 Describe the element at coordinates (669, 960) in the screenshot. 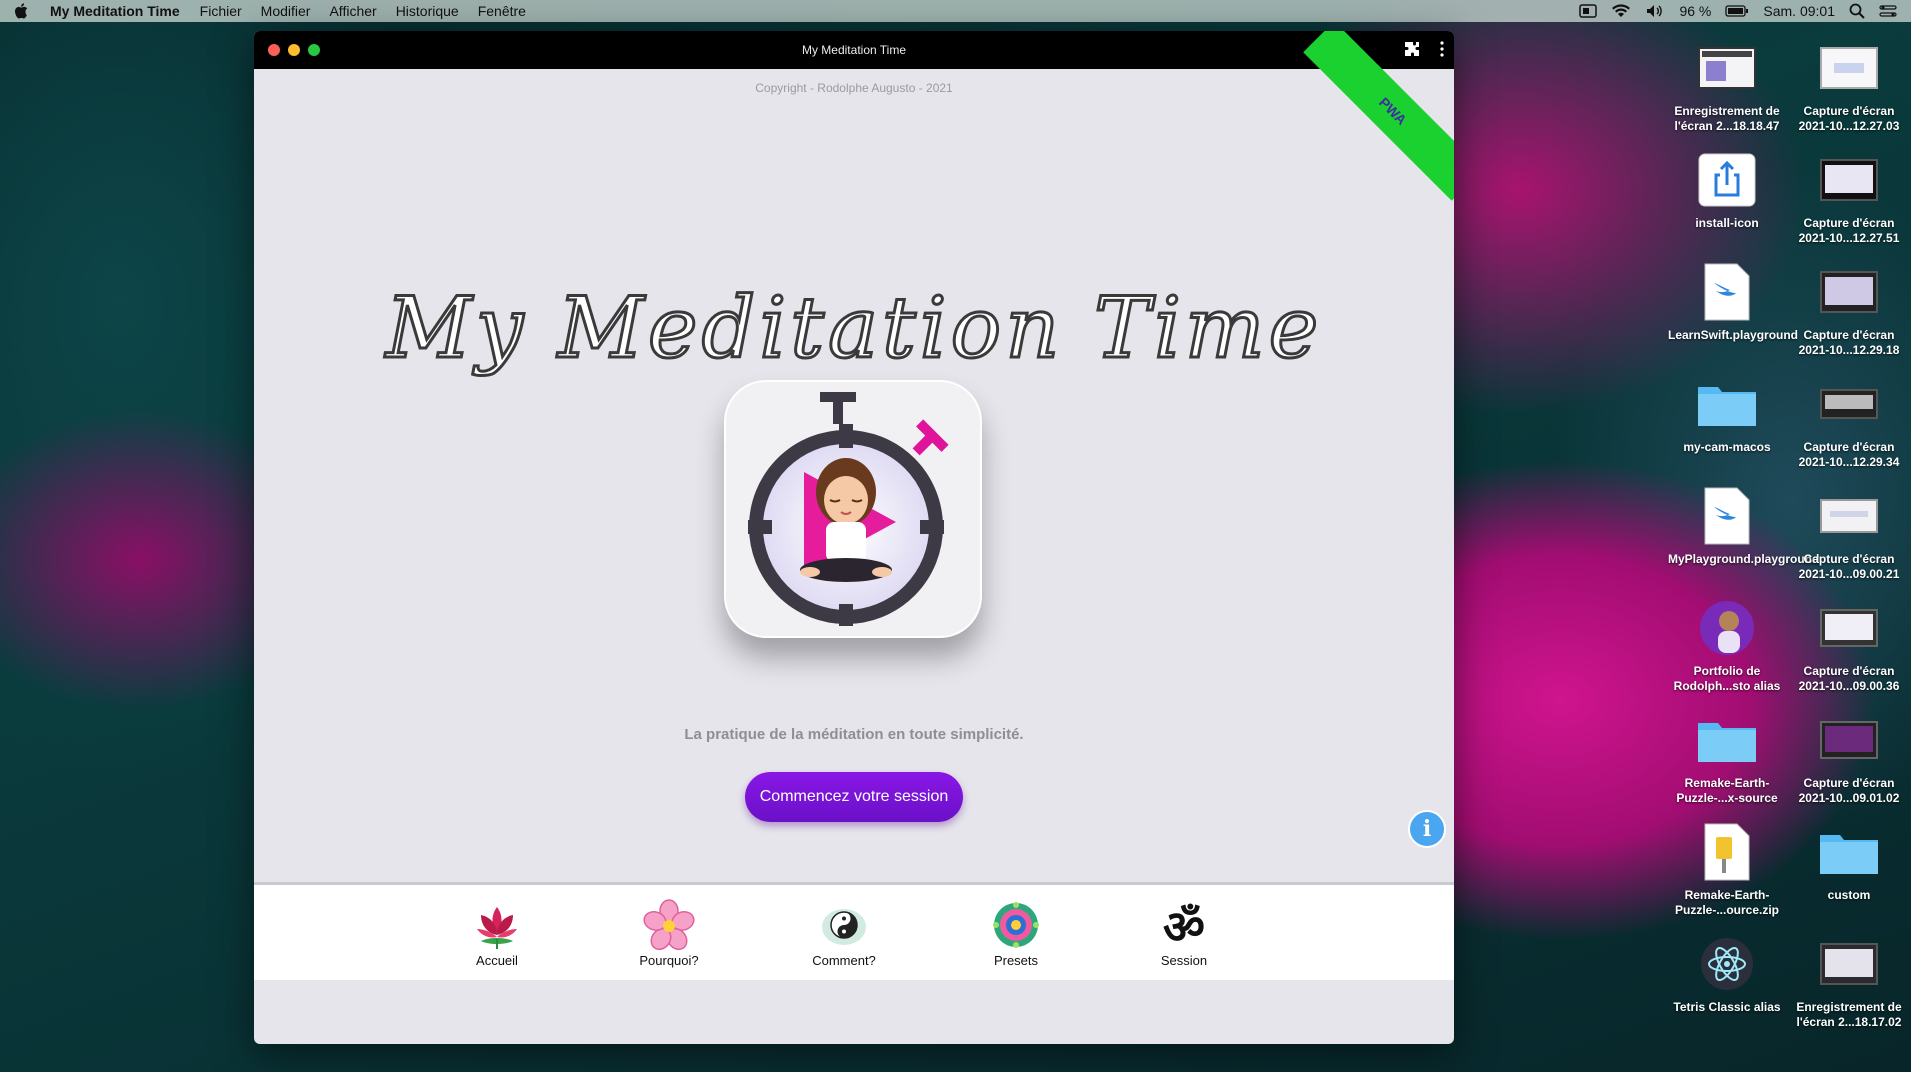

I see `nav-label-pourquoi: Pourquoi?` at that location.